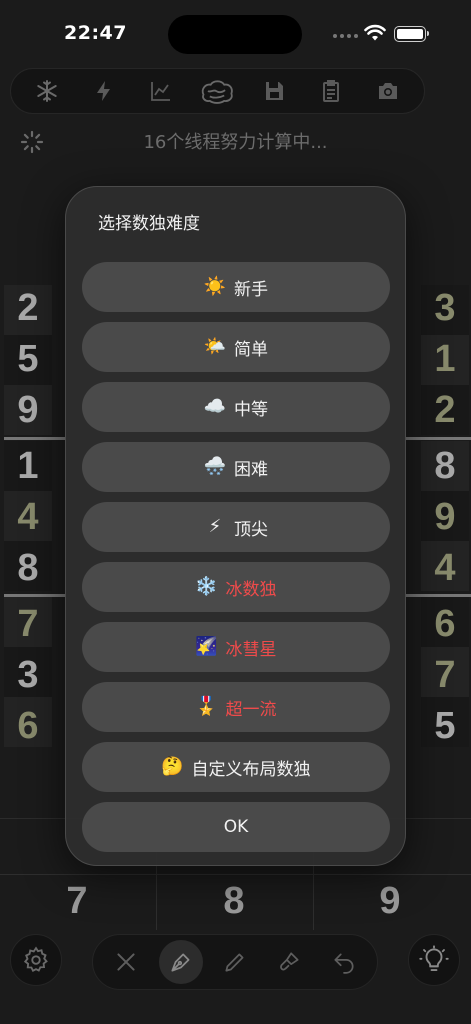 Image resolution: width=471 pixels, height=1024 pixels. Describe the element at coordinates (331, 91) in the screenshot. I see `clipboard-icon` at that location.